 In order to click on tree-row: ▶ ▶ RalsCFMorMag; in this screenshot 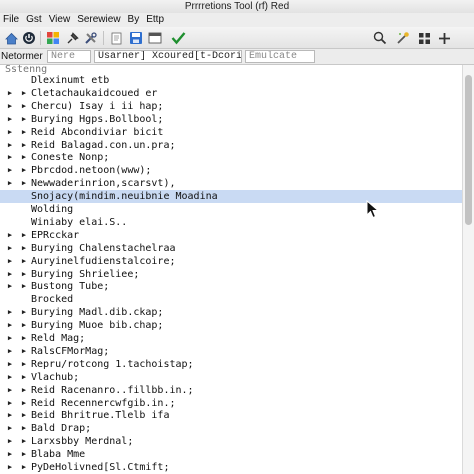, I will do `click(231, 351)`.